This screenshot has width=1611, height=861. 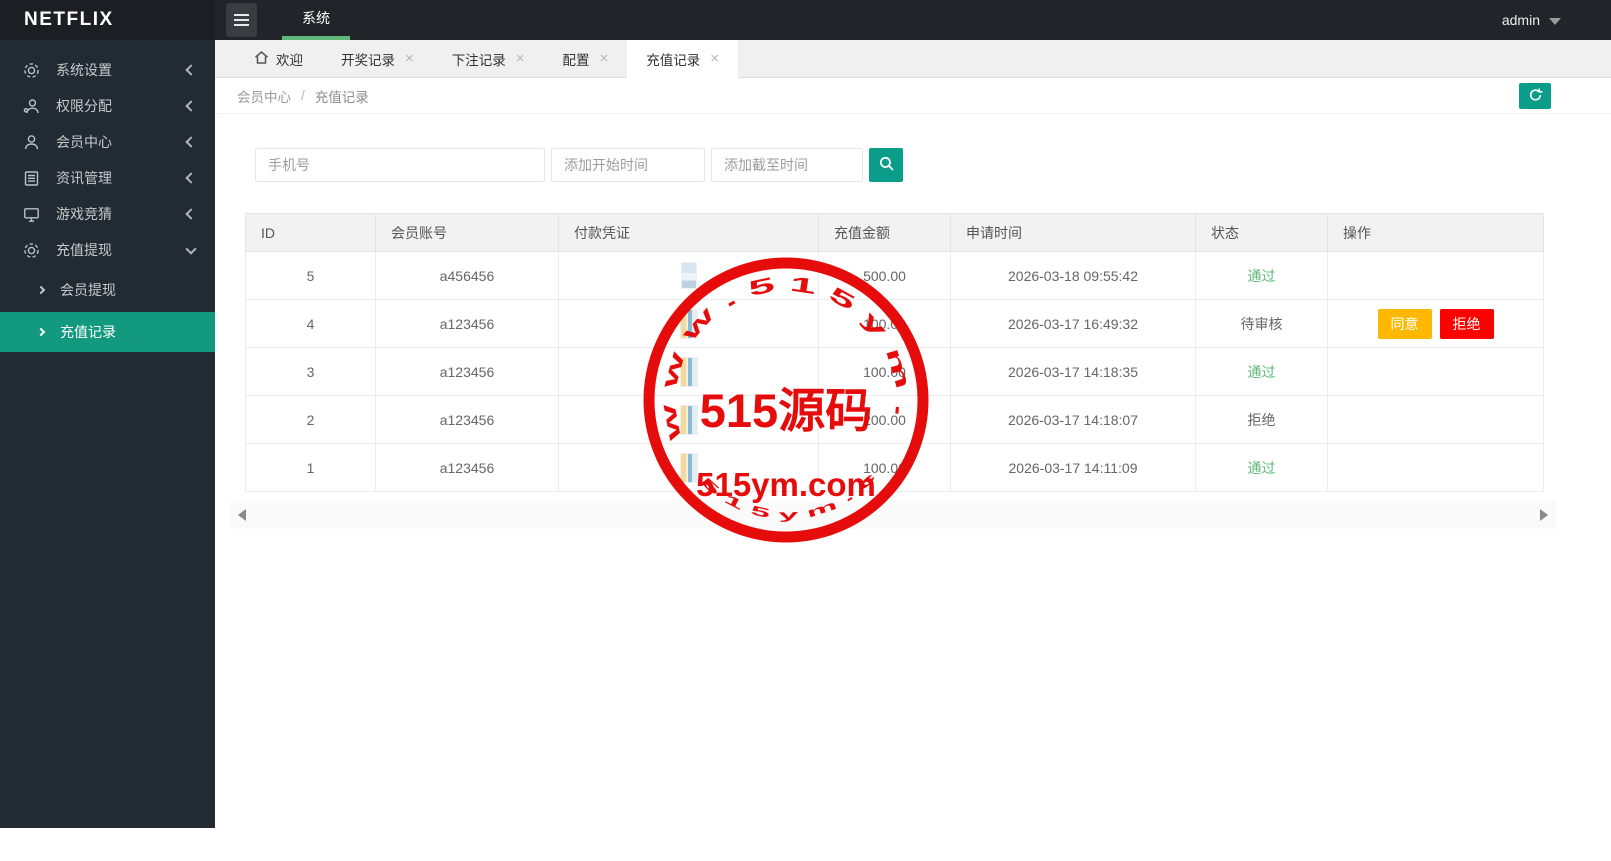 What do you see at coordinates (884, 419) in the screenshot?
I see `recharge-amount: 200.00` at bounding box center [884, 419].